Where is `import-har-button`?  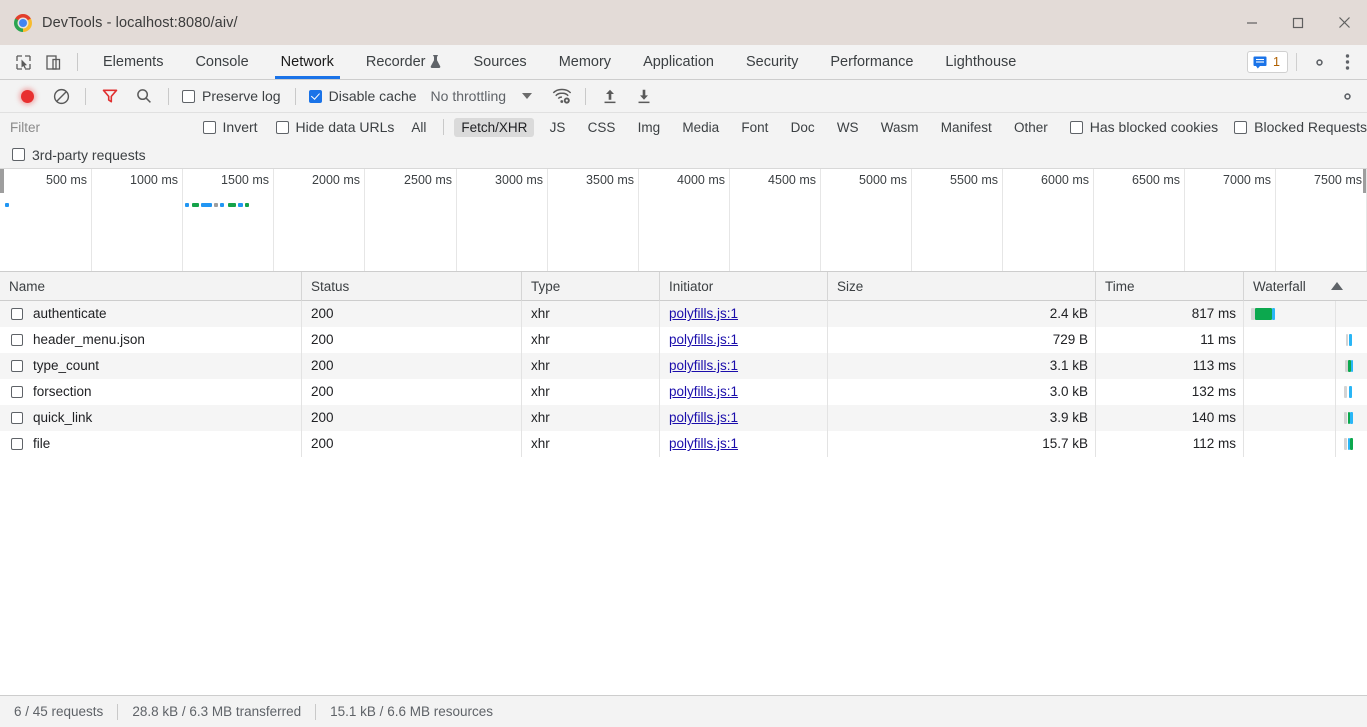
import-har-button is located at coordinates (610, 96).